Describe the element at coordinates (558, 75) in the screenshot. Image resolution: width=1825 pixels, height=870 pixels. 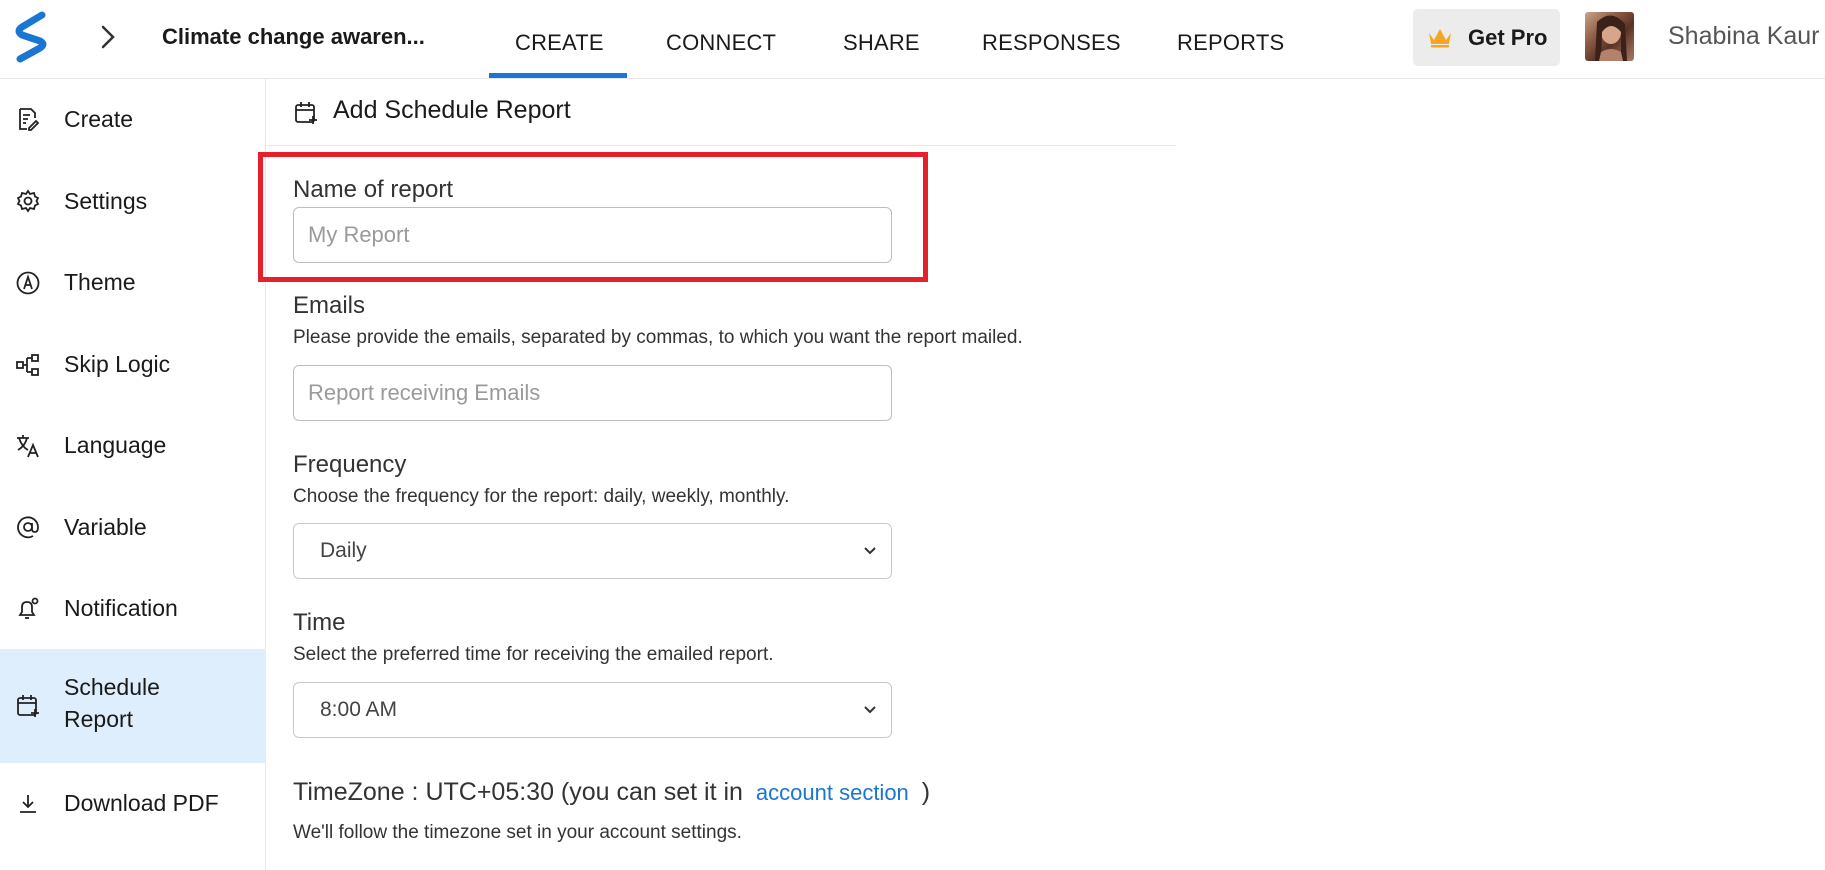
I see `active-tab-indicator` at that location.